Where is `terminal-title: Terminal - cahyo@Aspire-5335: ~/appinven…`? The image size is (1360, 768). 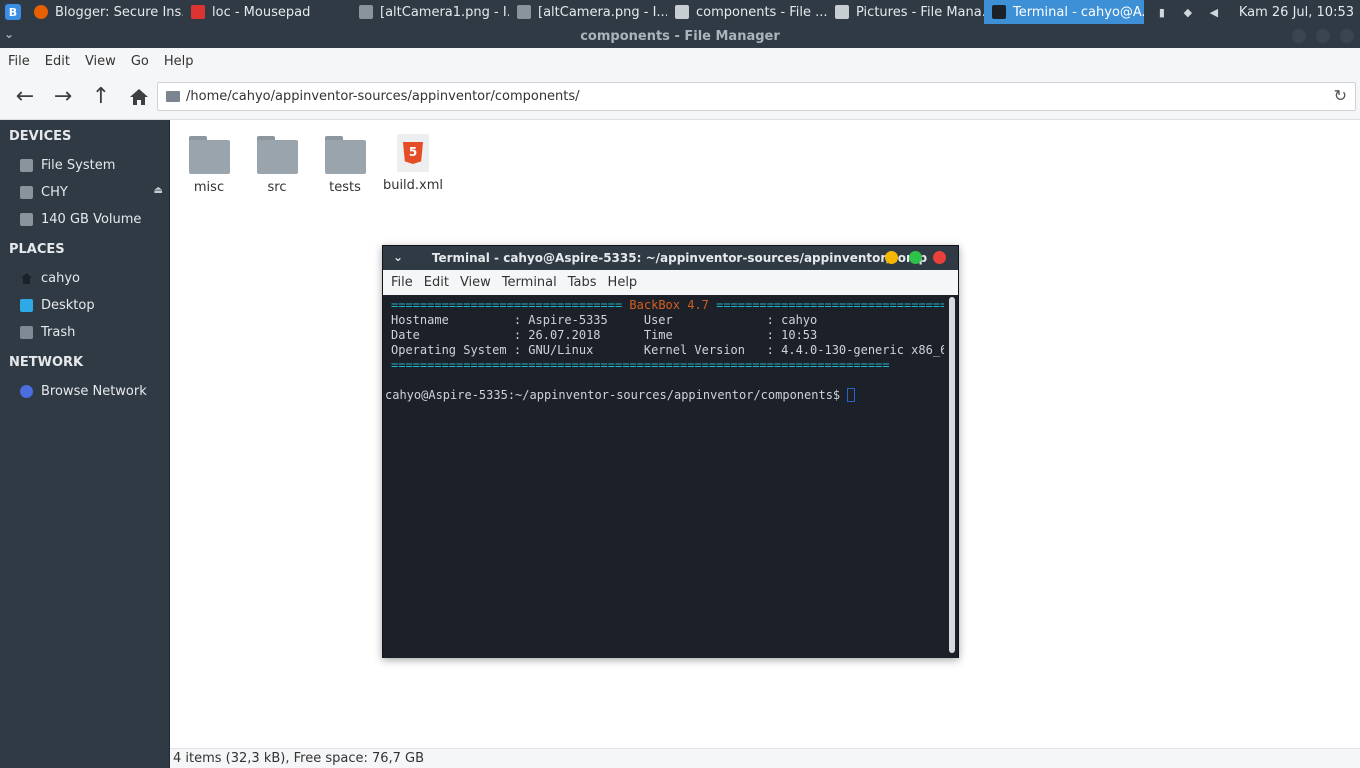 terminal-title: Terminal - cahyo@Aspire-5335: ~/appinven… is located at coordinates (679, 258).